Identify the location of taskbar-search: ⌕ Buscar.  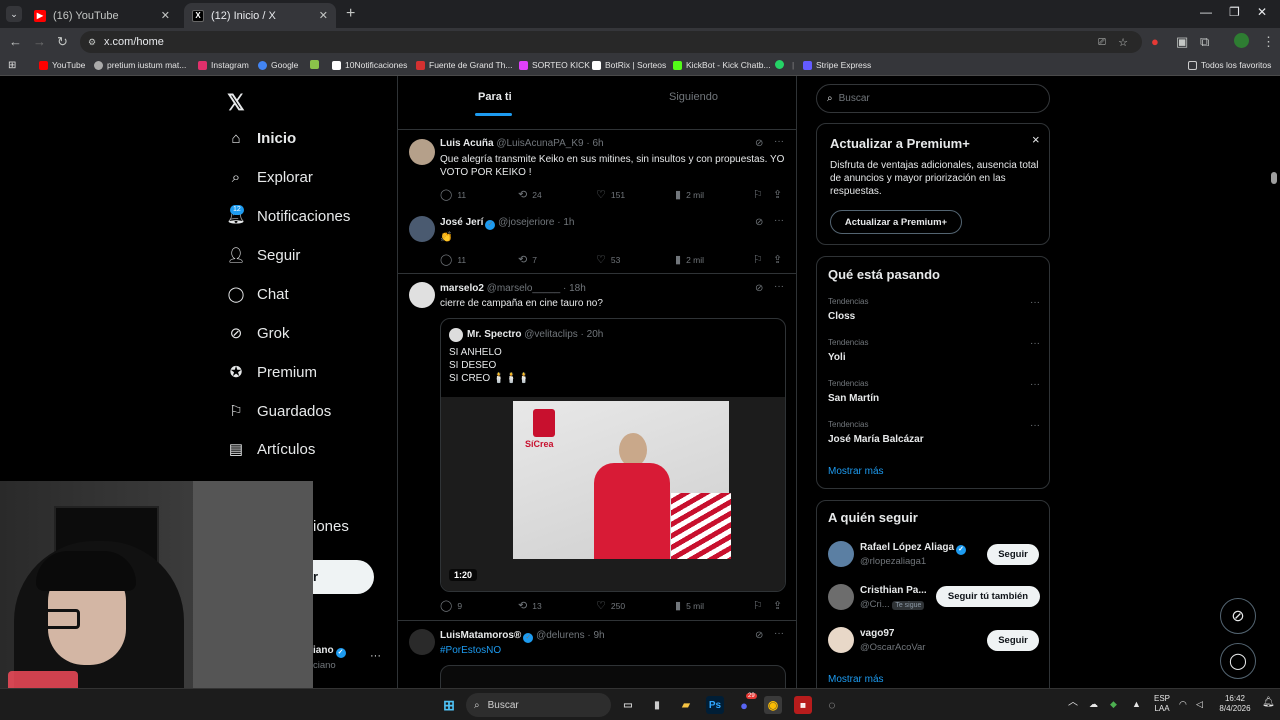
(538, 705).